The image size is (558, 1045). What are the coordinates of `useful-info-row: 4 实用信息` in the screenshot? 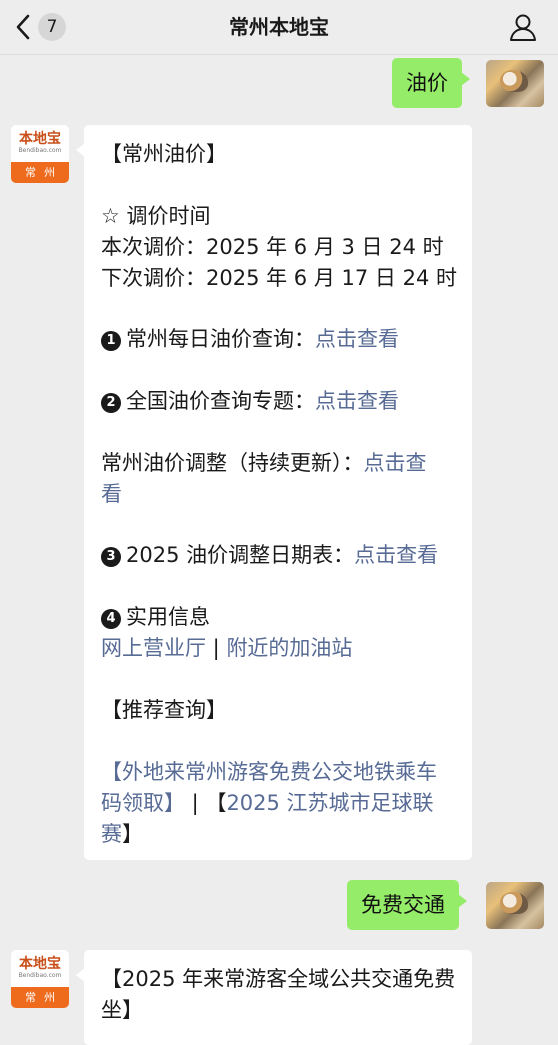 It's located at (155, 617).